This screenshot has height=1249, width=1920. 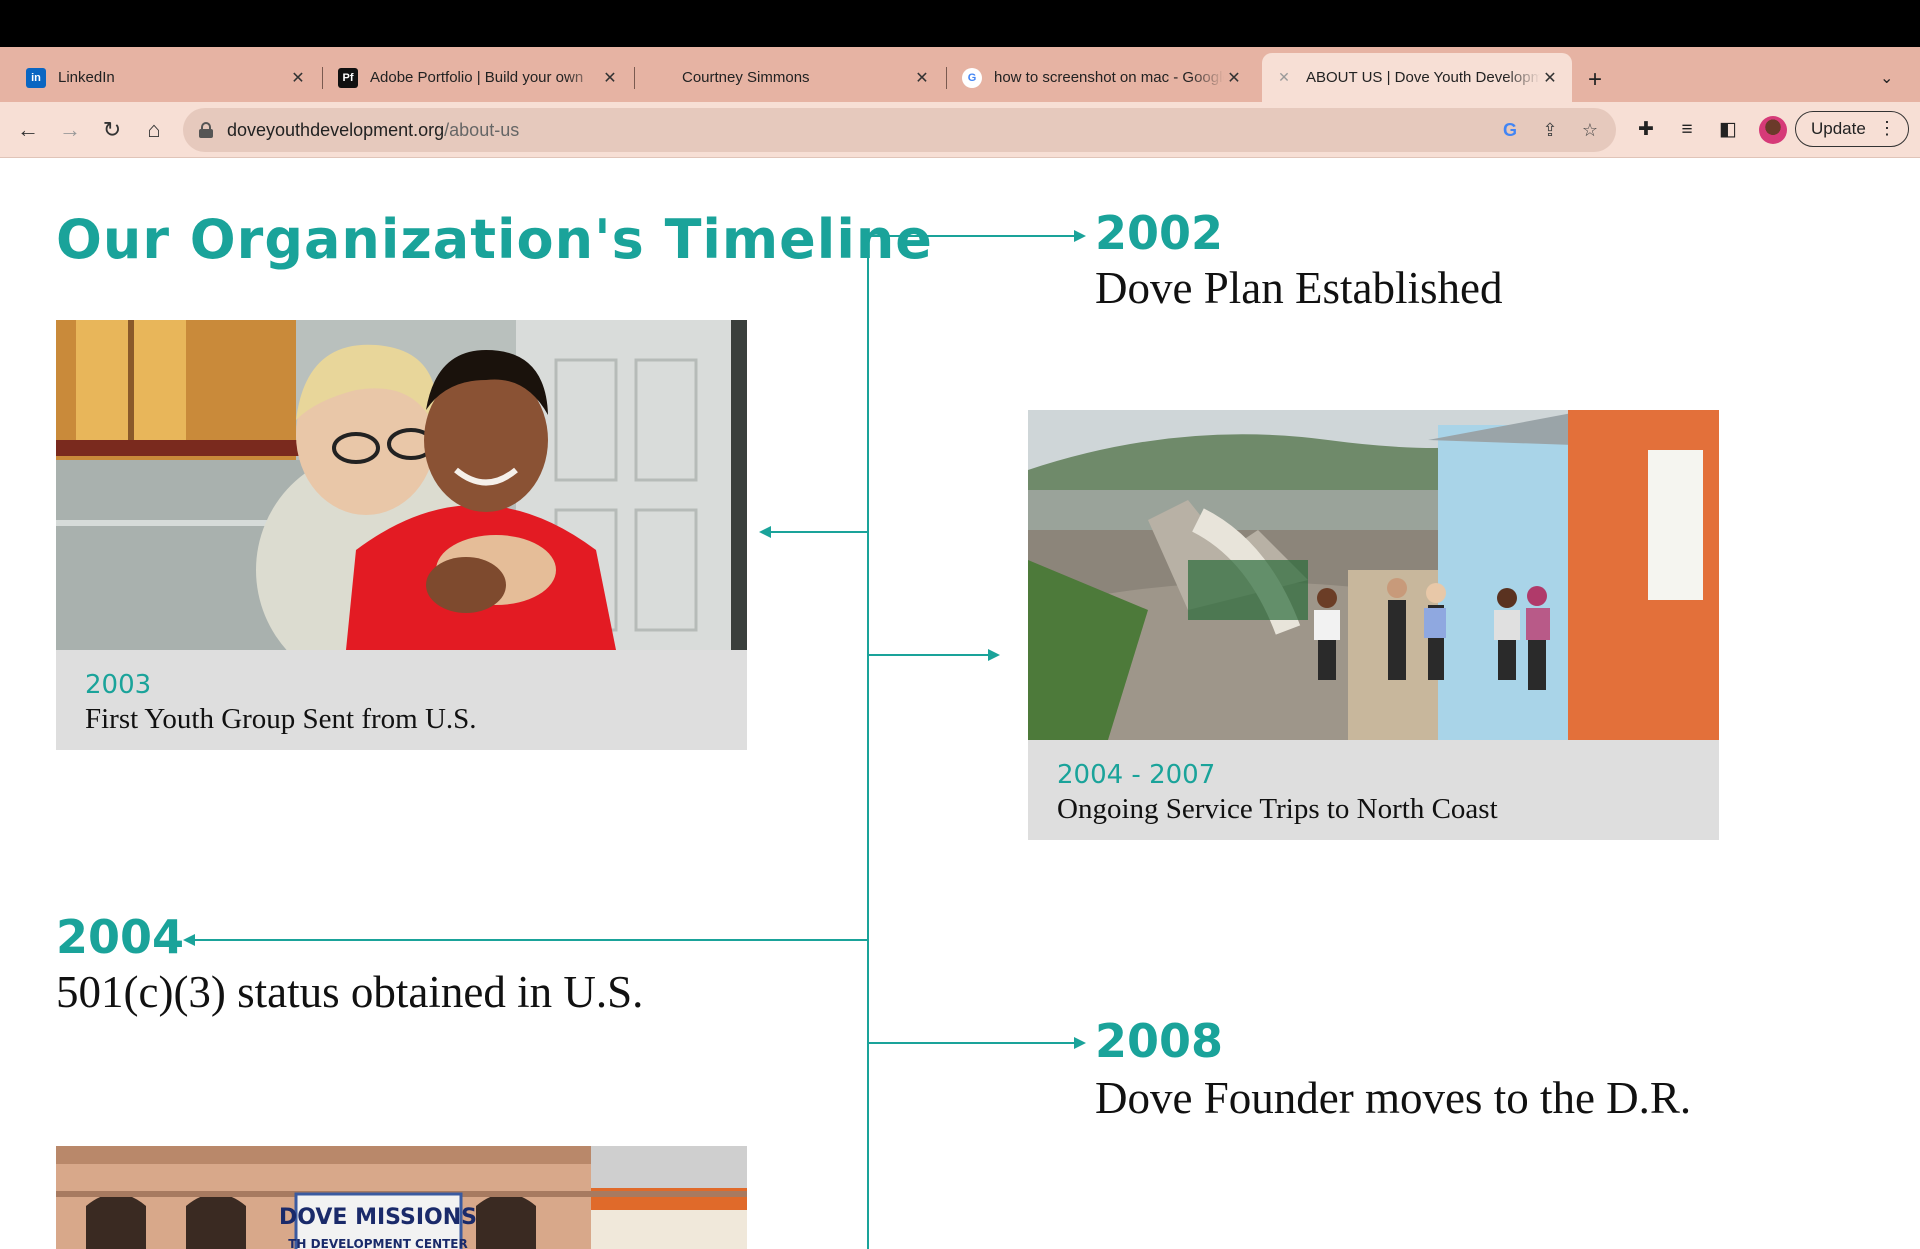 What do you see at coordinates (401, 1197) in the screenshot?
I see `photo-dove-missions-building: DOVE MISSIONS TH DEVELOPMENT CENTER` at bounding box center [401, 1197].